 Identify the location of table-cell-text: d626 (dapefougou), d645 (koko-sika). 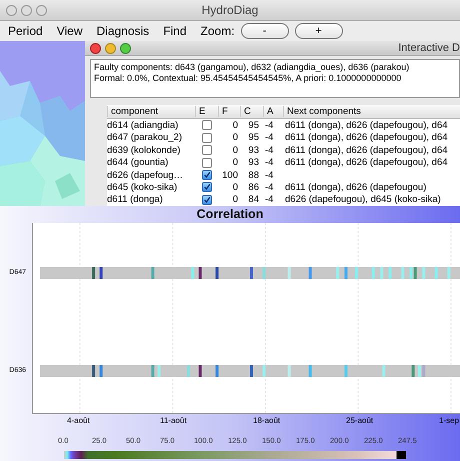
(363, 200).